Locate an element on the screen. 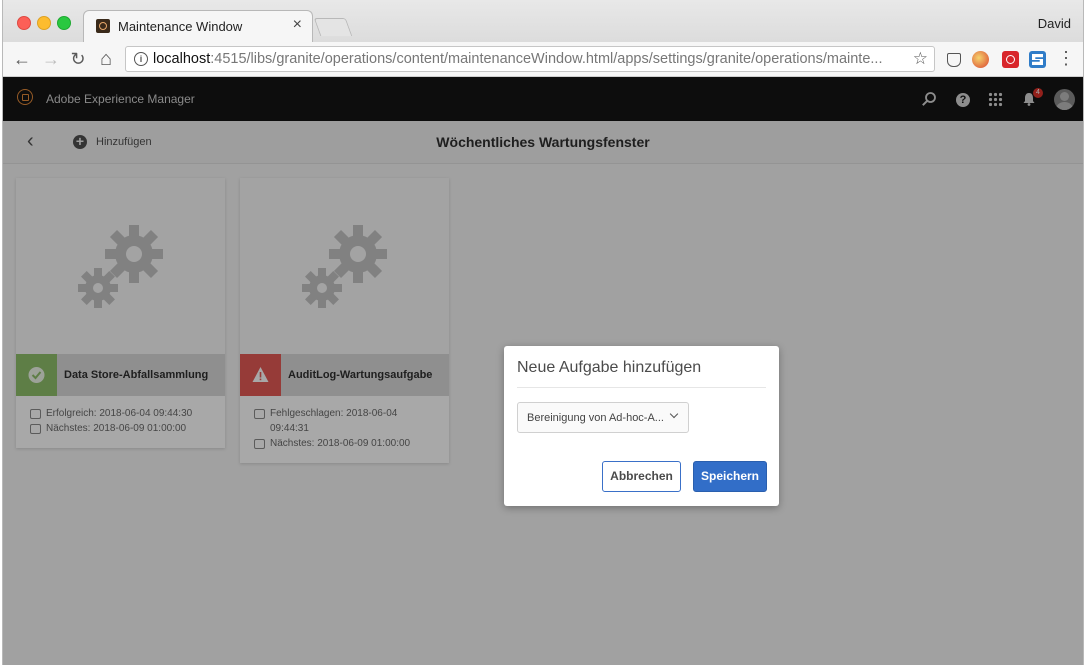 The height and width of the screenshot is (665, 1086). browser-tab: Maintenance Window × is located at coordinates (198, 26).